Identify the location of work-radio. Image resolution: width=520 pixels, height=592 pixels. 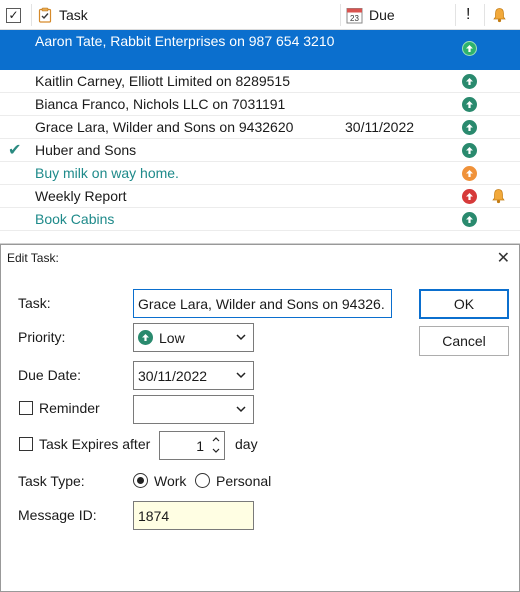
(140, 480).